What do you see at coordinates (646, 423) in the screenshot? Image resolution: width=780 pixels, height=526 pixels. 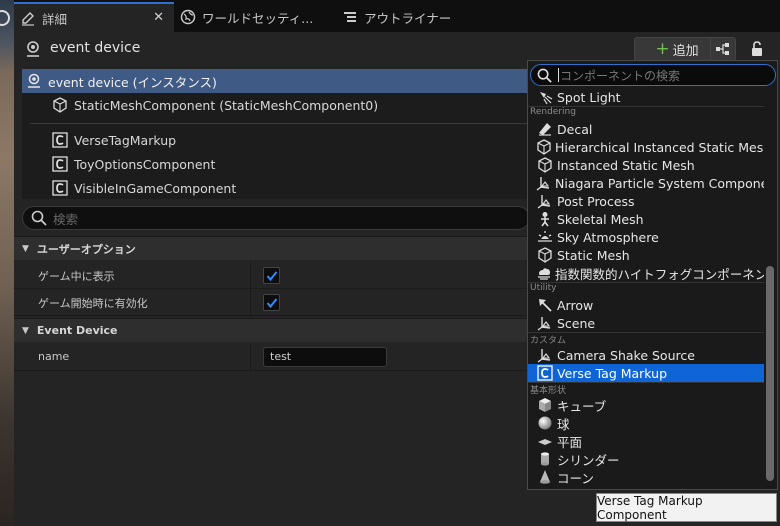 I see `list-item: 球` at bounding box center [646, 423].